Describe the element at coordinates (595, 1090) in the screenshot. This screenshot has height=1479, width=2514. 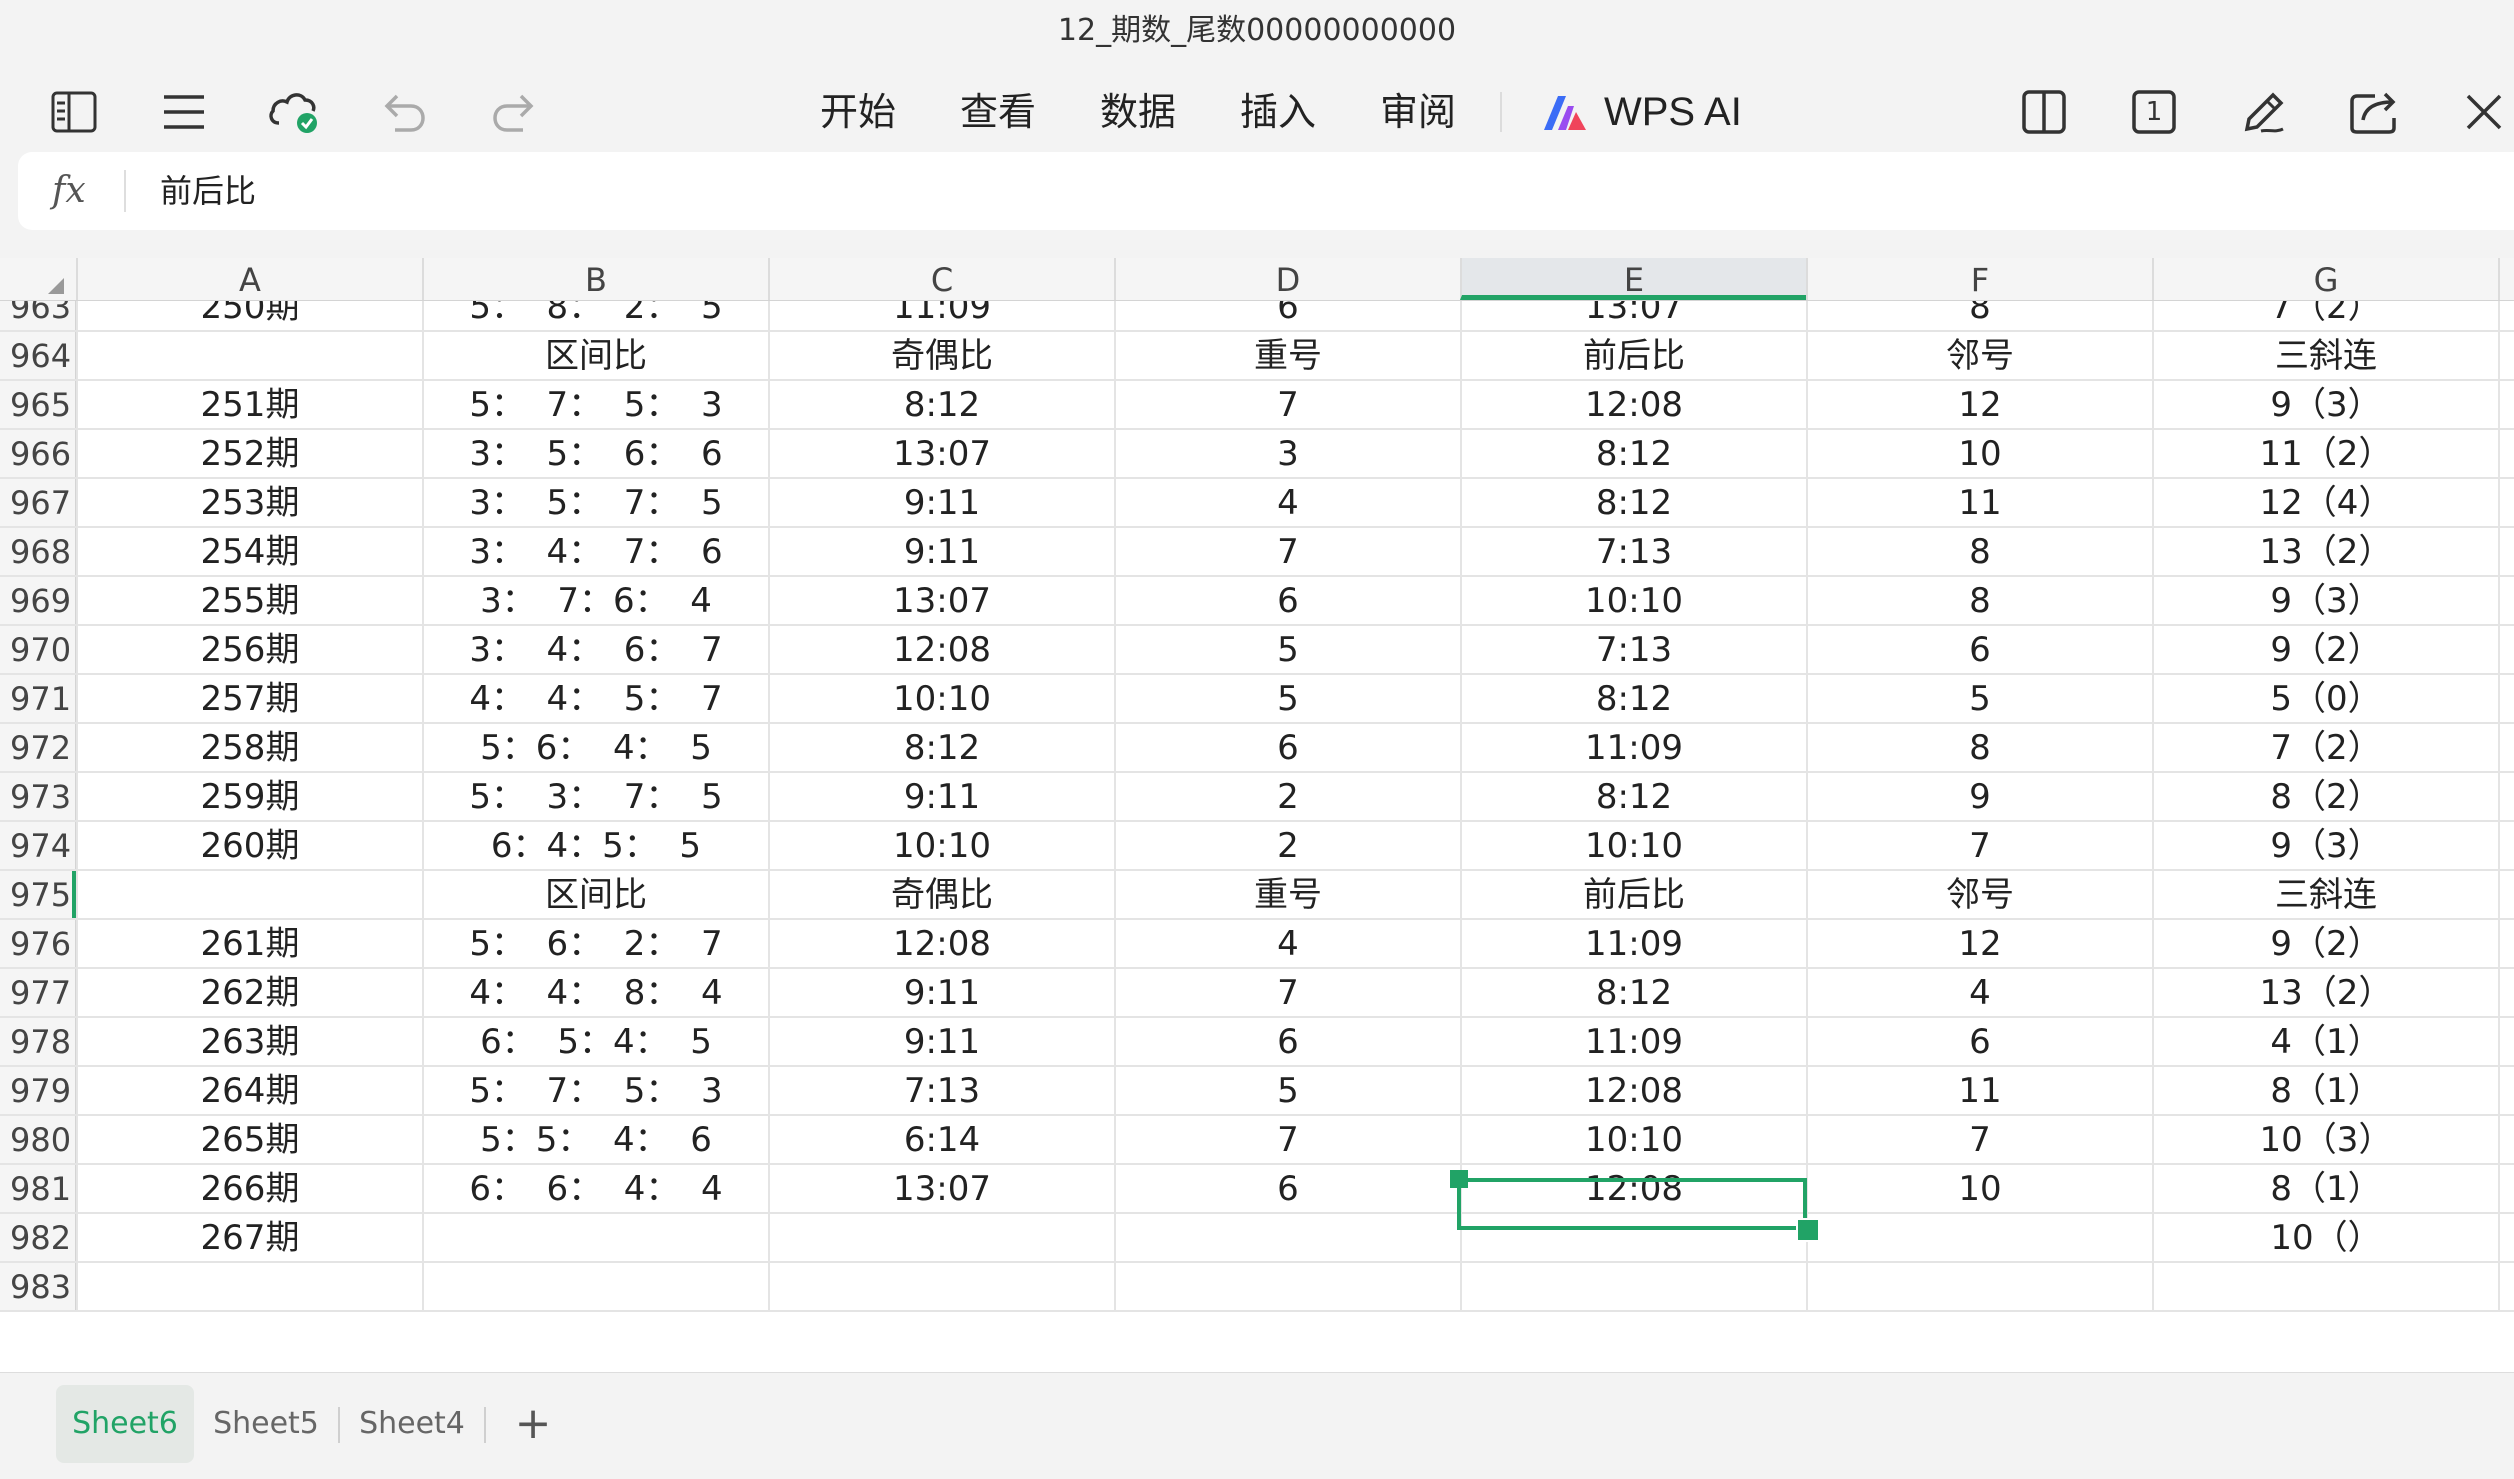
I see `cell-b979: 5： 7： 5： 3` at that location.